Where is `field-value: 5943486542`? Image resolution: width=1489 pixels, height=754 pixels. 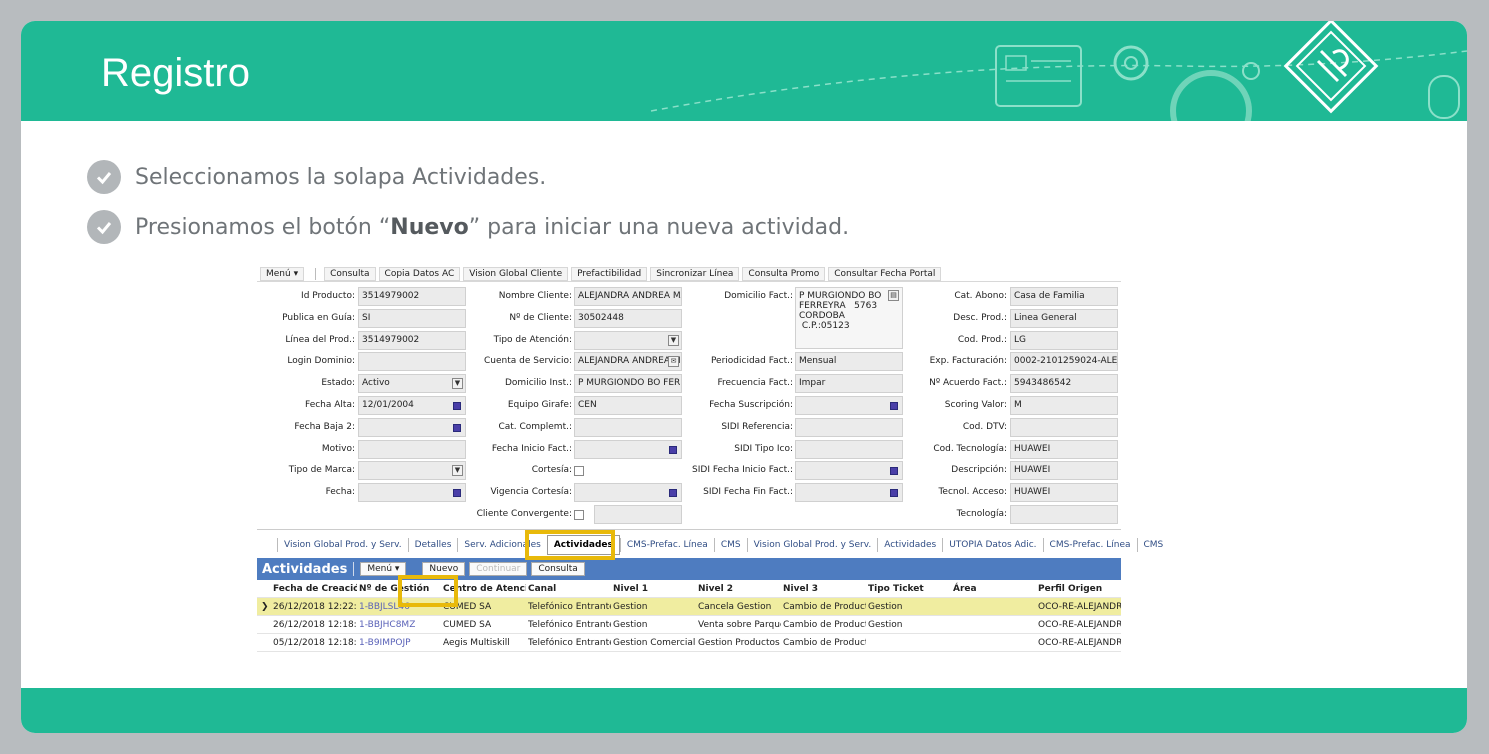
field-value: 5943486542 is located at coordinates (1064, 384).